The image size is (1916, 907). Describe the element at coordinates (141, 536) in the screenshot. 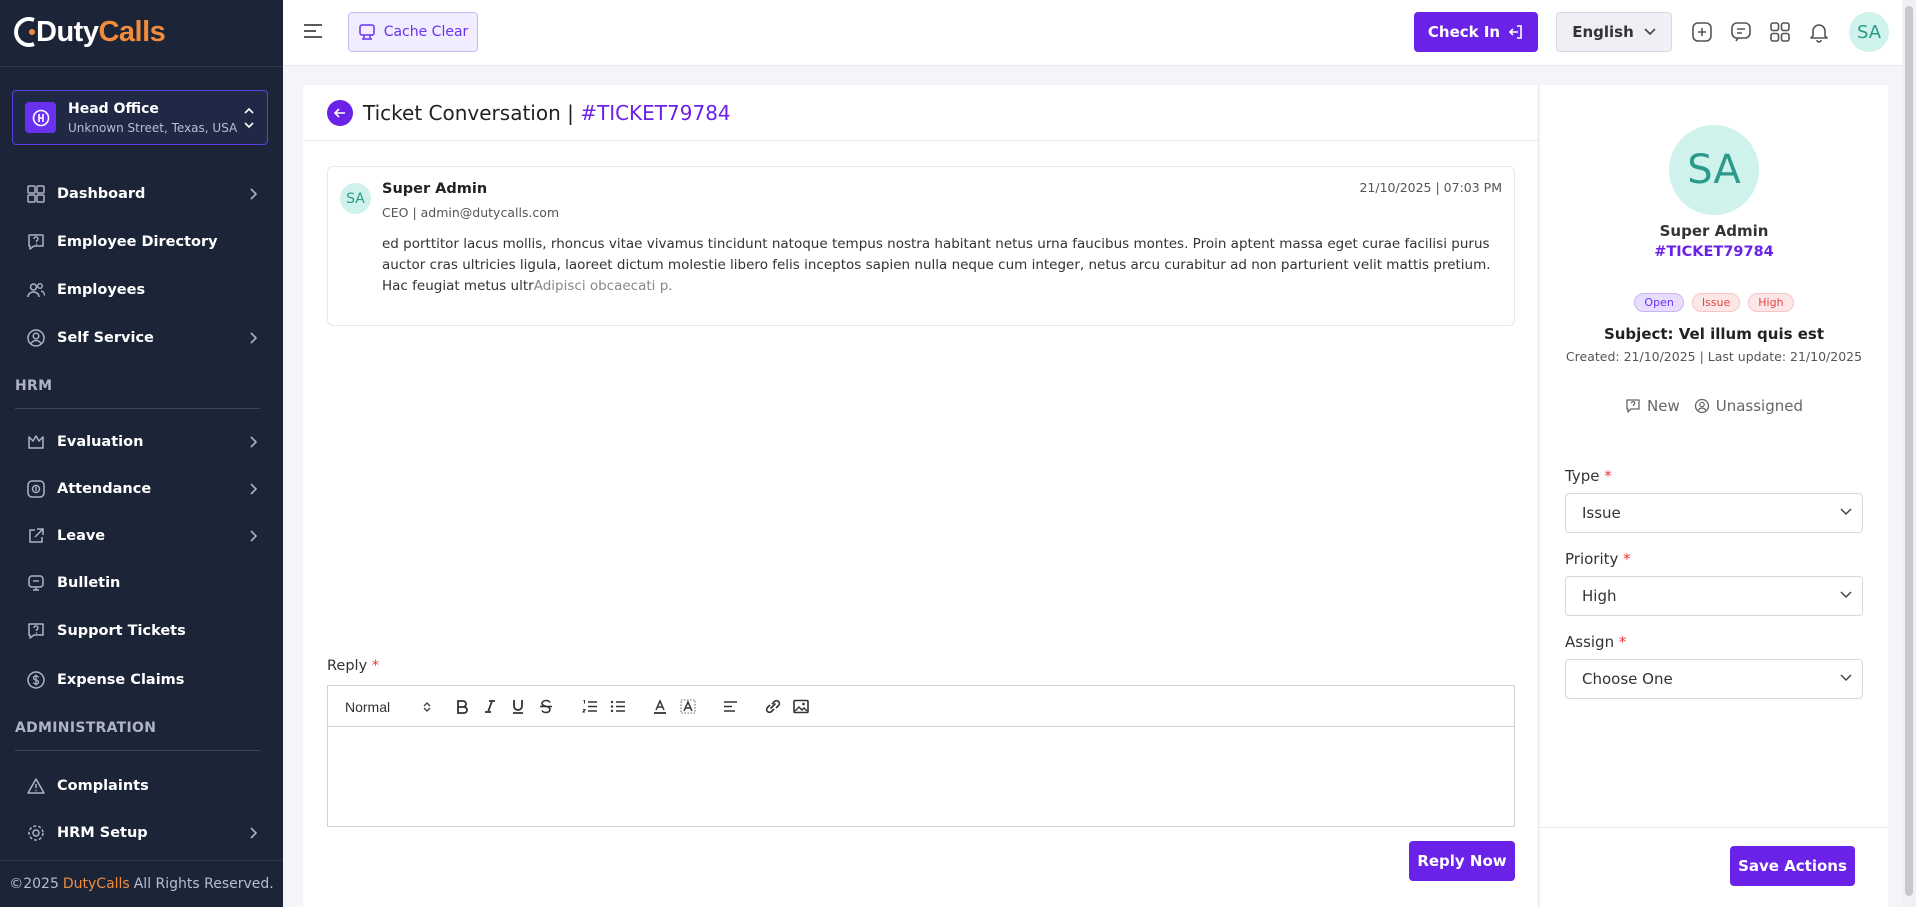

I see `sidebar-item-leave: Leave` at that location.